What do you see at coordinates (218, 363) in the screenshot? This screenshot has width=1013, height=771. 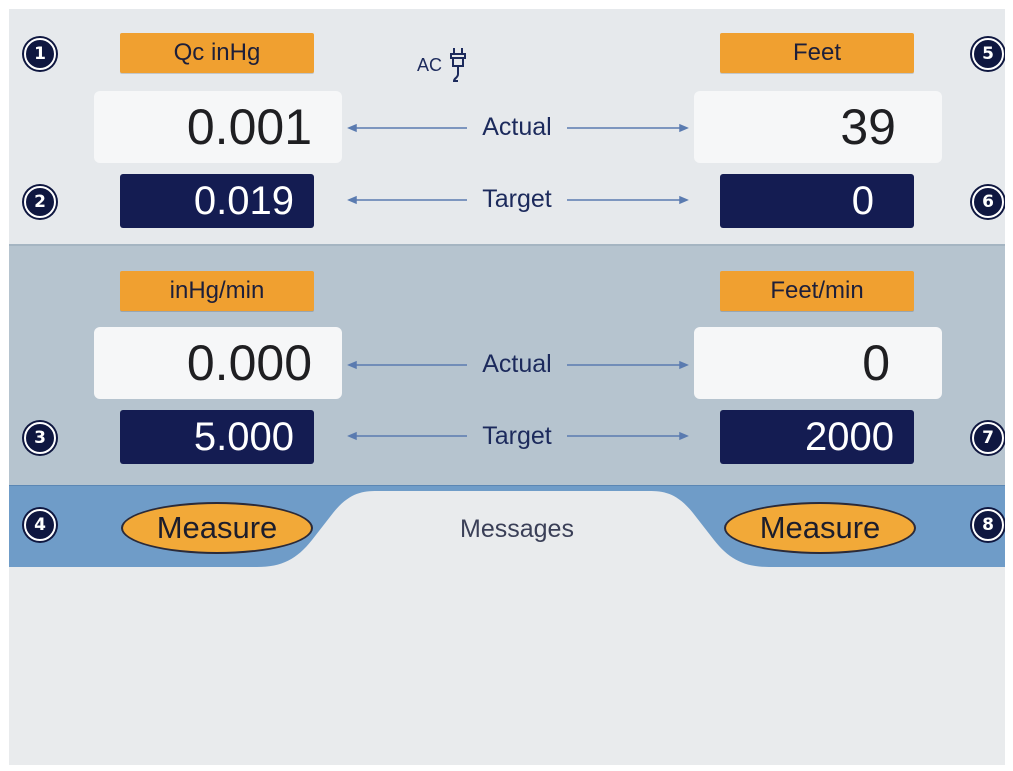 I see `pressure-rate-actual-value: 0.000` at bounding box center [218, 363].